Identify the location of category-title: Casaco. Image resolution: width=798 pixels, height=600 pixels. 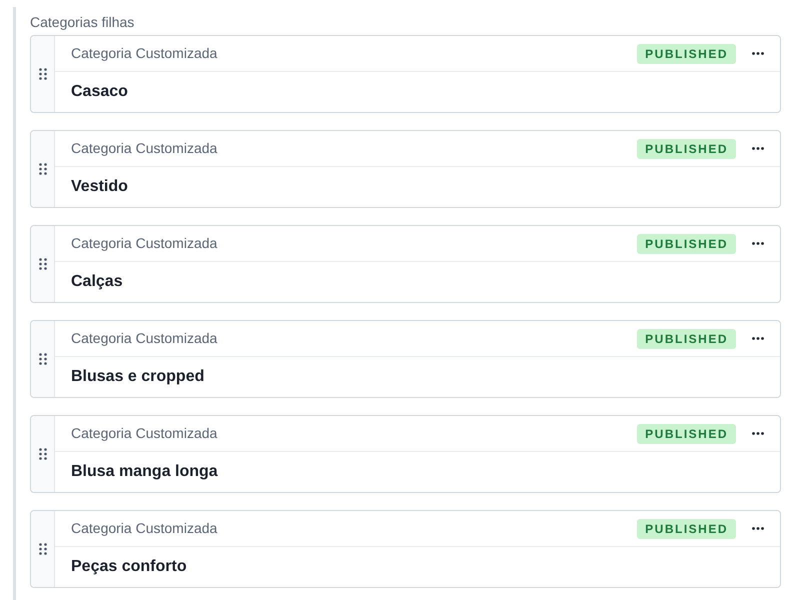
(99, 92).